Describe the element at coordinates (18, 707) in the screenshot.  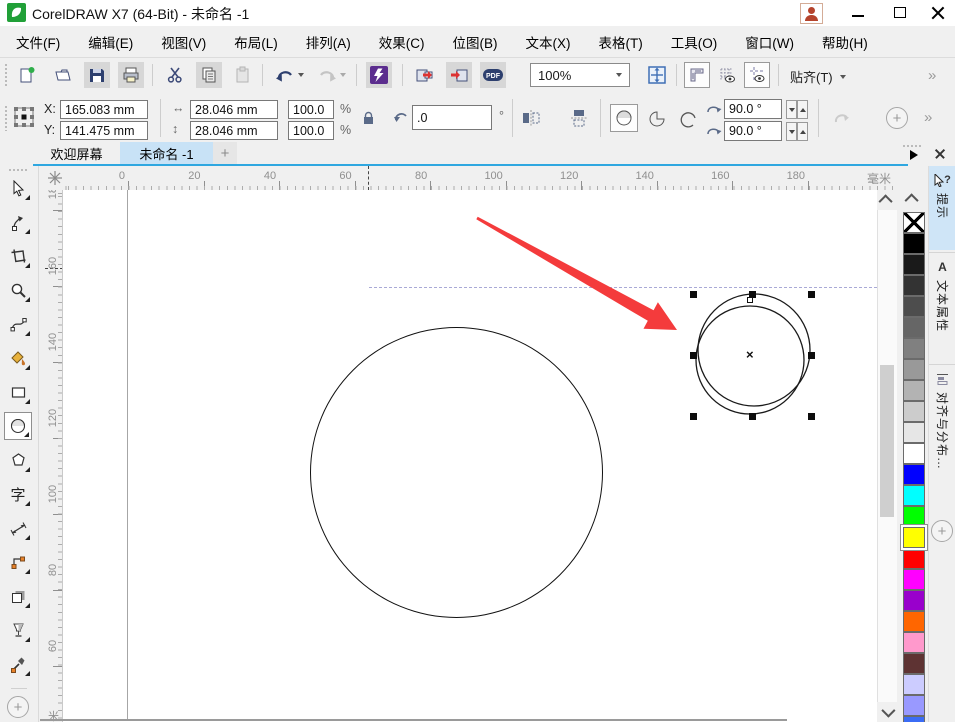
I see `toolbox-customize-button: +` at that location.